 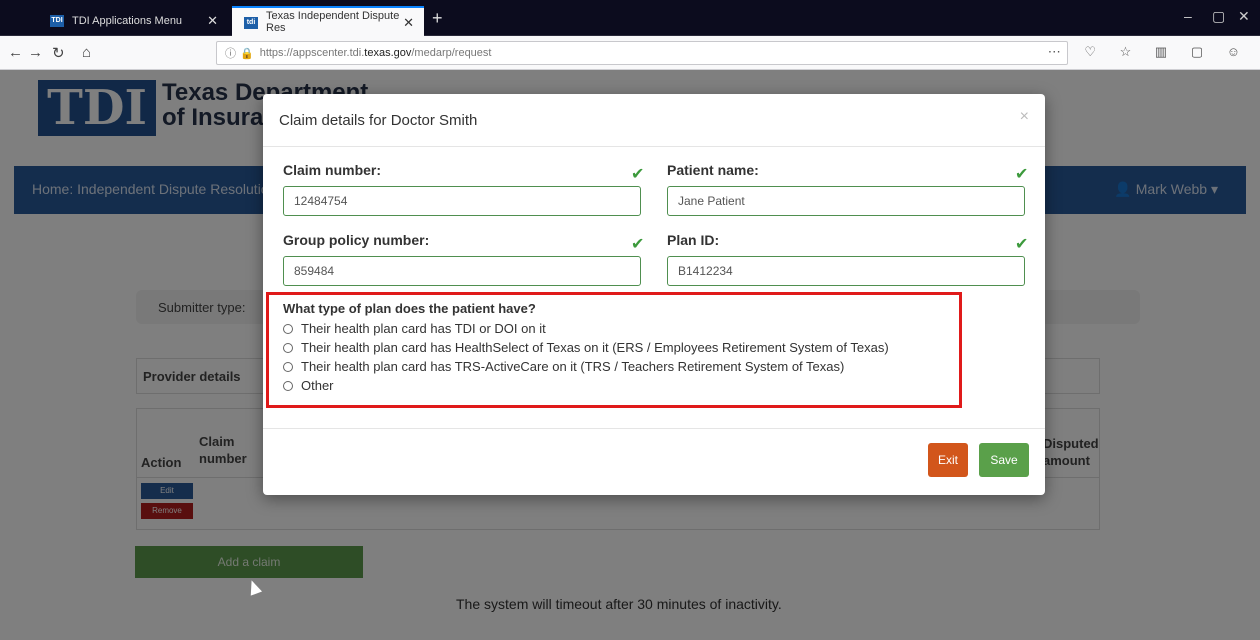 I want to click on tab-texas-independent-dispute: tdi Texas Independent Dispute Res ✕, so click(x=328, y=21).